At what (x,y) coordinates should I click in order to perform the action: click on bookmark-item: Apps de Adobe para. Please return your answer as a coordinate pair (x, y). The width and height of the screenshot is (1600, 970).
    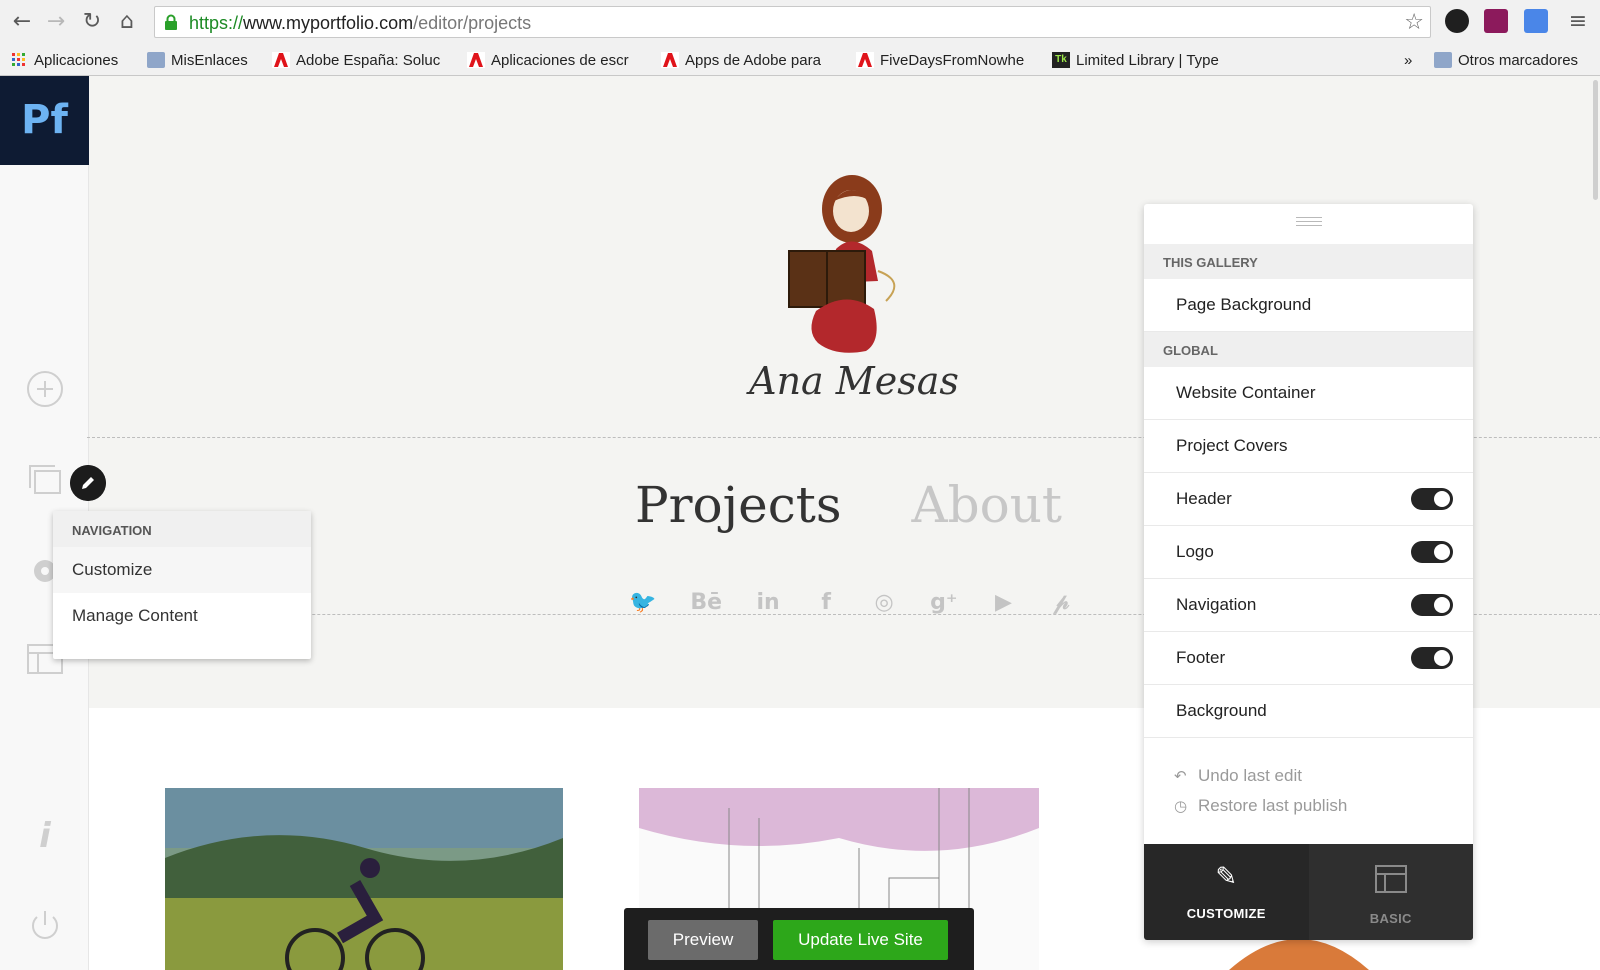
    Looking at the image, I should click on (748, 60).